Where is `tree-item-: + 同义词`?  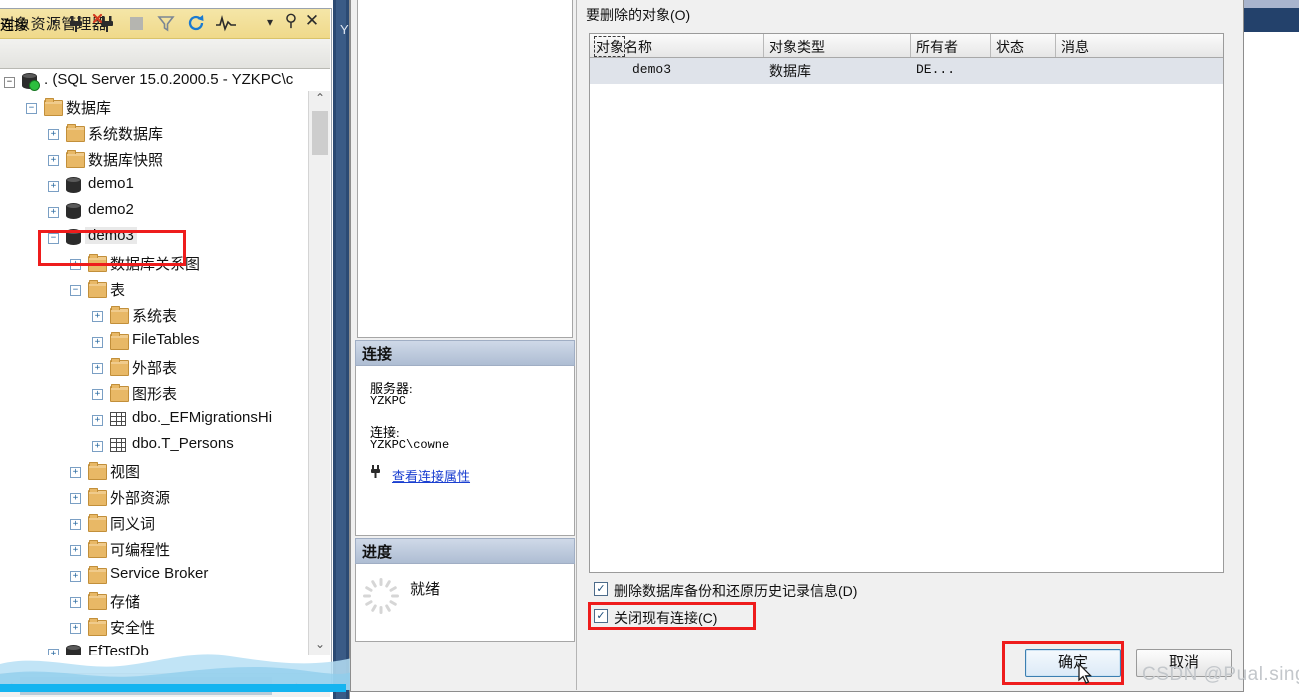
tree-item-: + 同义词 is located at coordinates (156, 524).